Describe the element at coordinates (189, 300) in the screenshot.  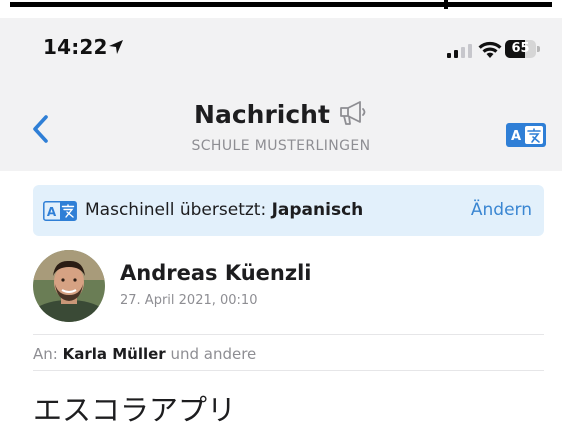
I see `message-date: 27. April 2021, 00:10` at that location.